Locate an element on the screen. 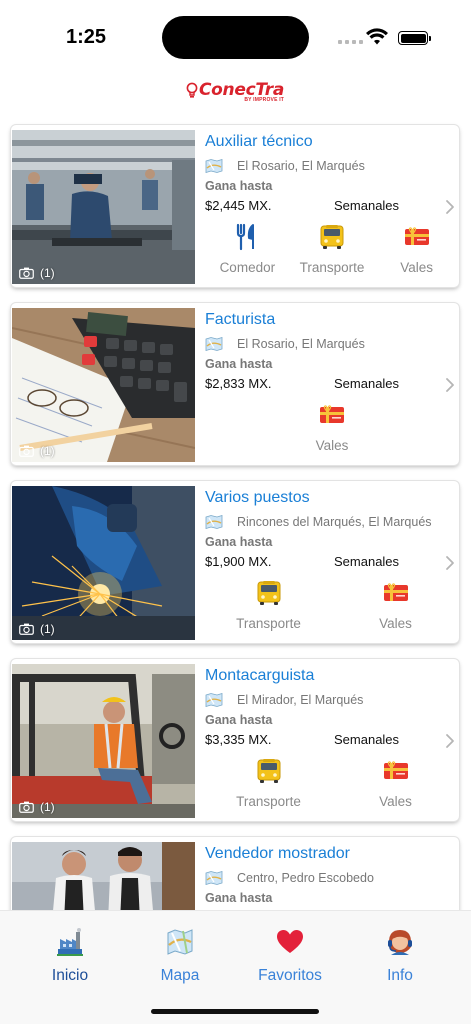  tab-mapa: Mapa is located at coordinates (180, 956).